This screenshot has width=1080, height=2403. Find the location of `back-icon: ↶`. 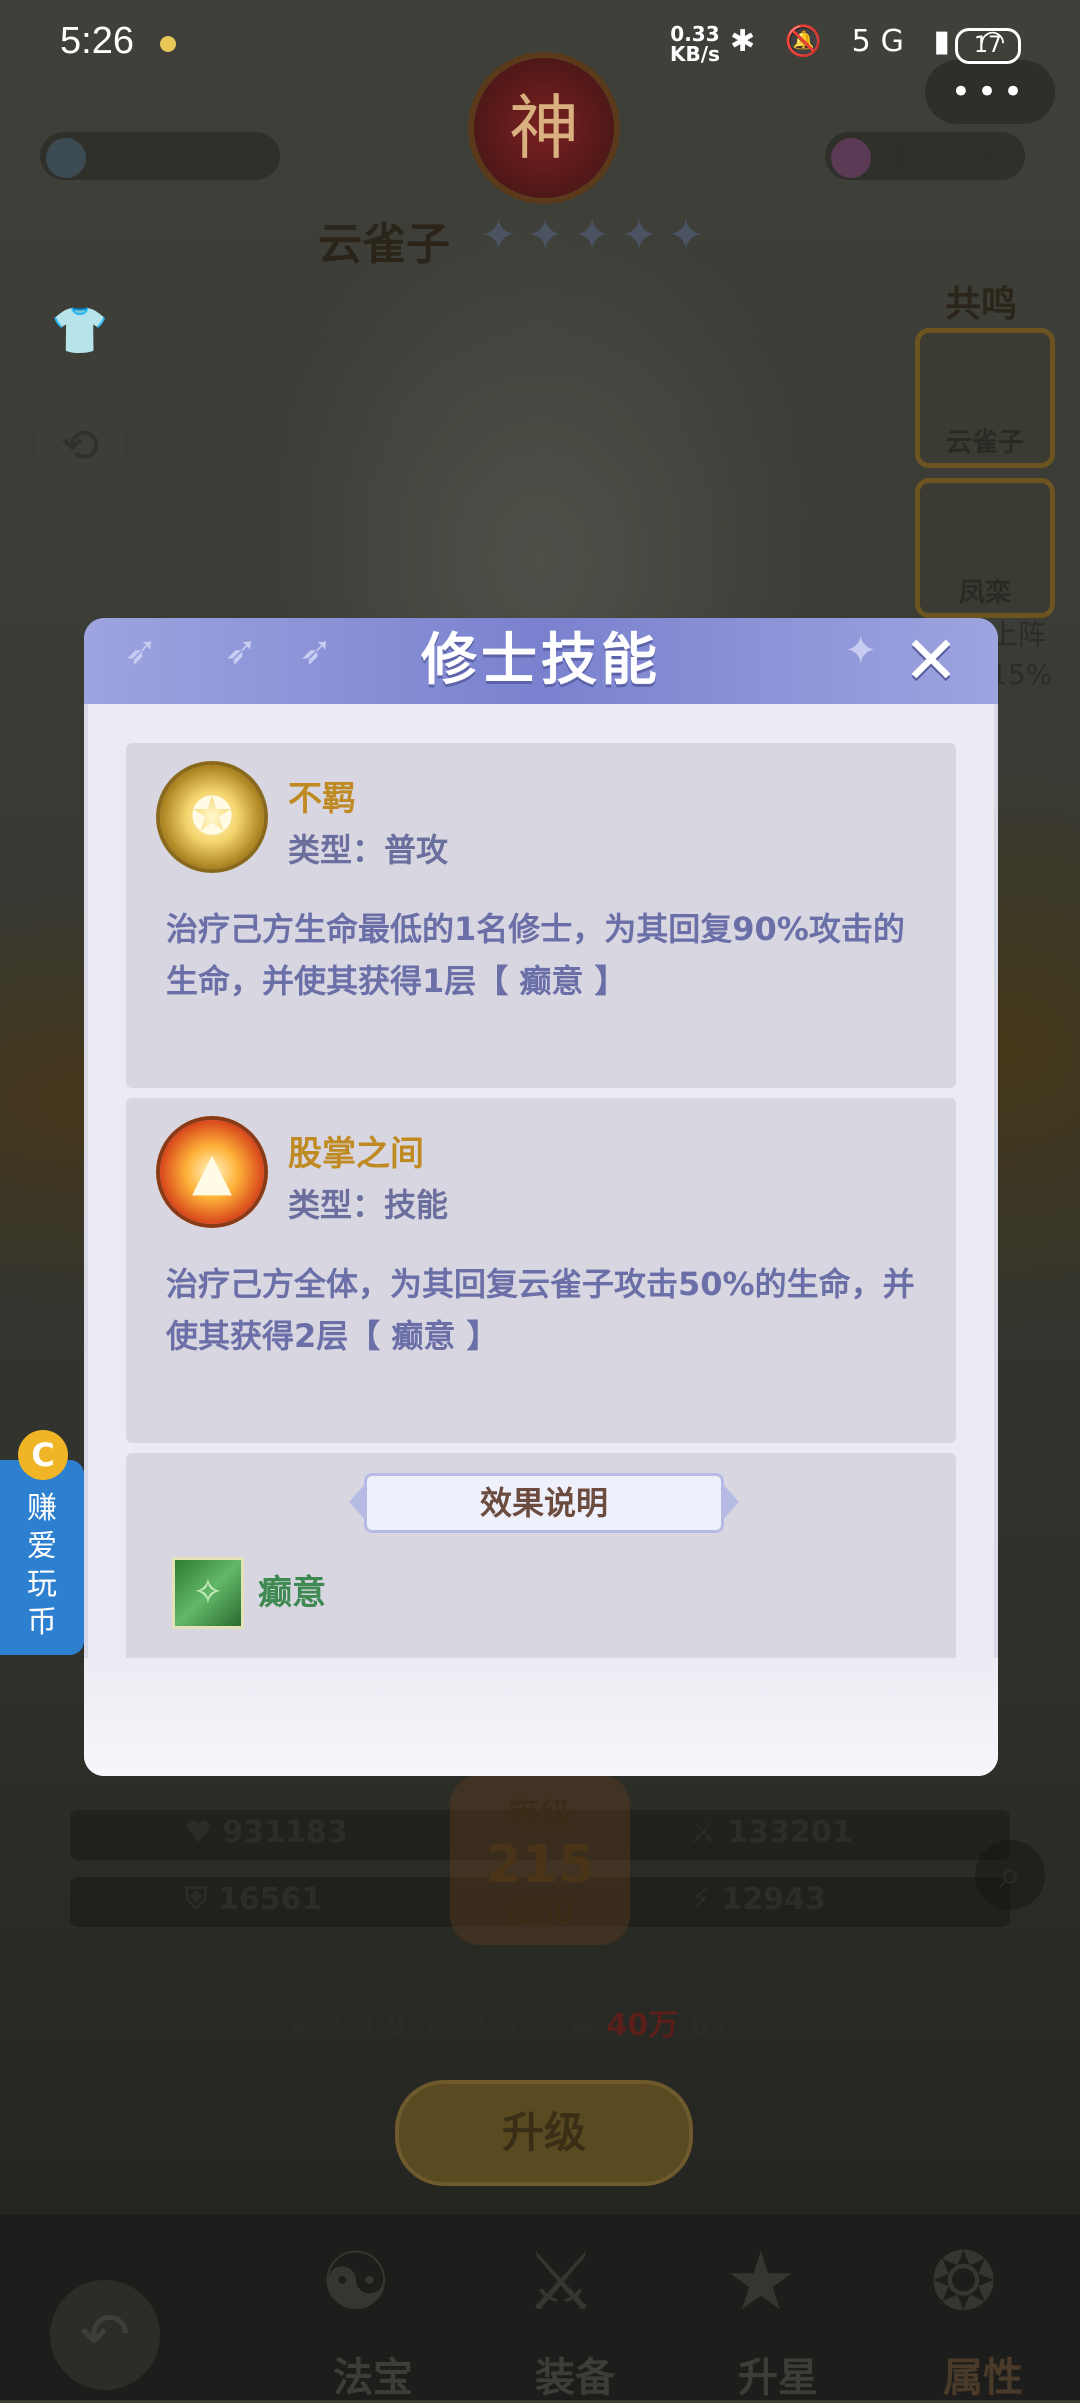

back-icon: ↶ is located at coordinates (105, 2335).